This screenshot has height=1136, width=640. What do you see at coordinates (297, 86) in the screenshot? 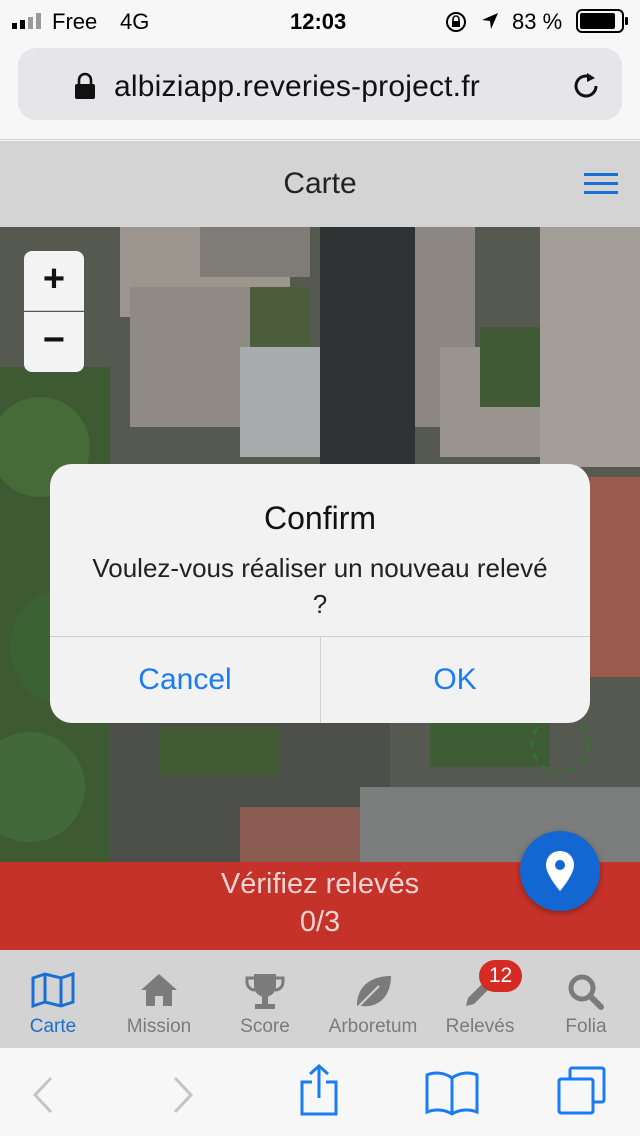
I see `url-text: albiziapp.reveries-project.fr` at bounding box center [297, 86].